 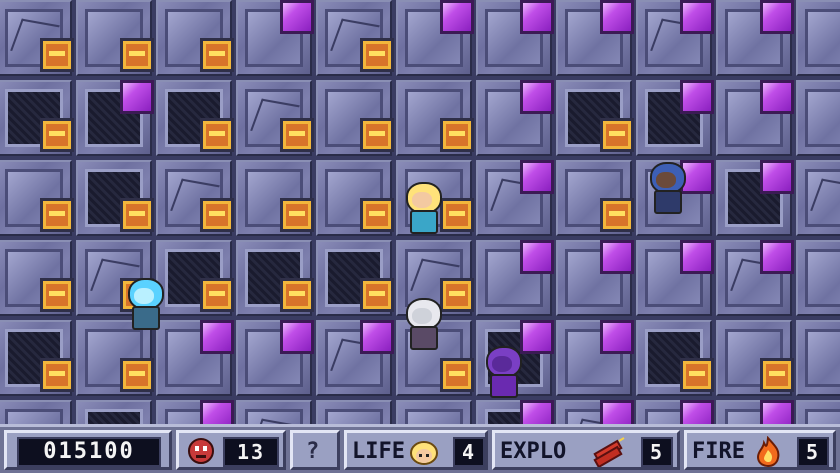 What do you see at coordinates (666, 188) in the screenshot?
I see `blue-hooded-enemy` at bounding box center [666, 188].